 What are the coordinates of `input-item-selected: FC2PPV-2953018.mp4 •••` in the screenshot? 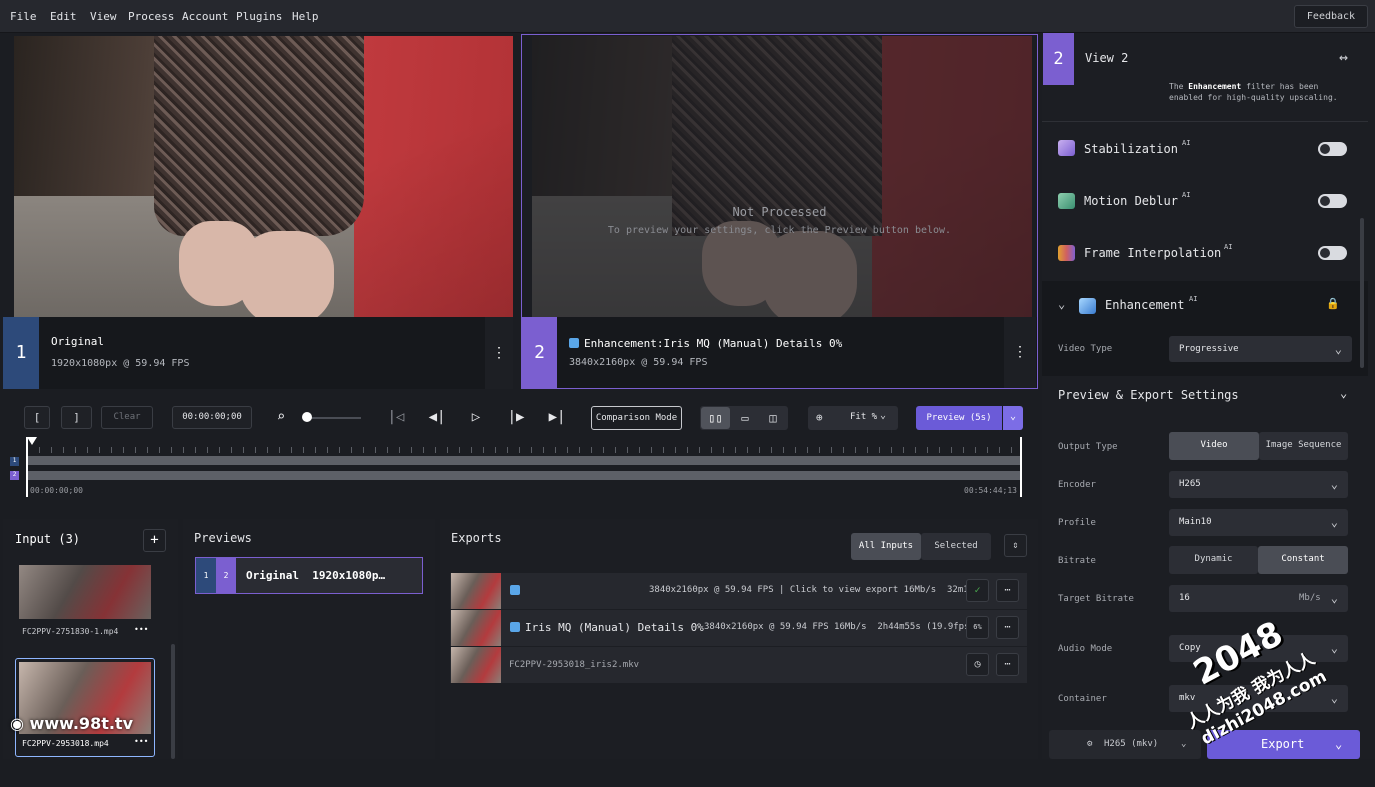 It's located at (85, 707).